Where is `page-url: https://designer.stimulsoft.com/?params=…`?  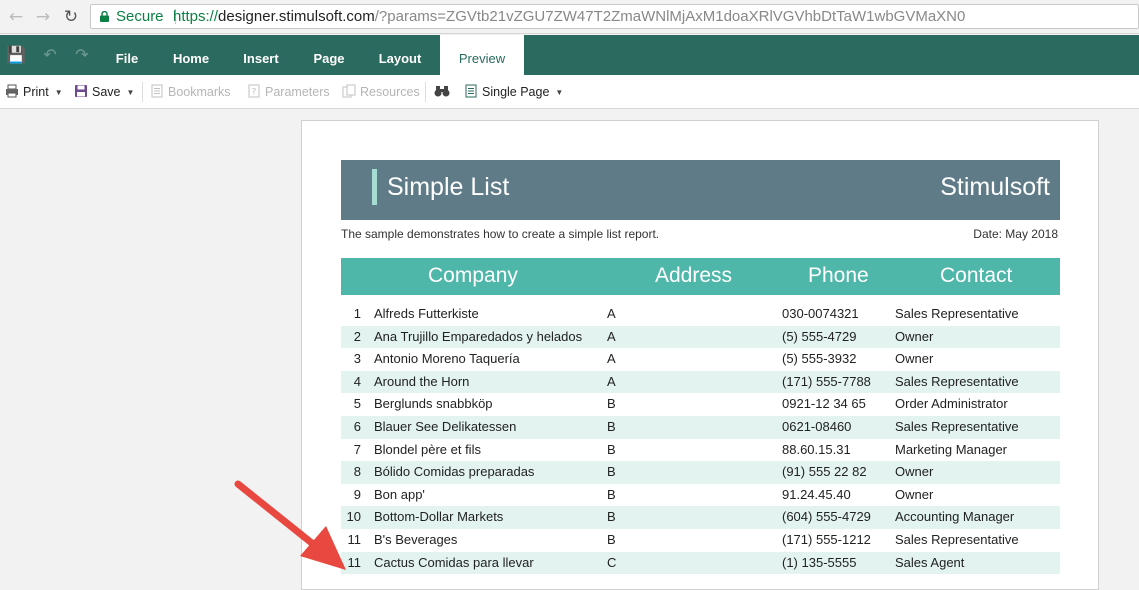 page-url: https://designer.stimulsoft.com/?params=… is located at coordinates (569, 16).